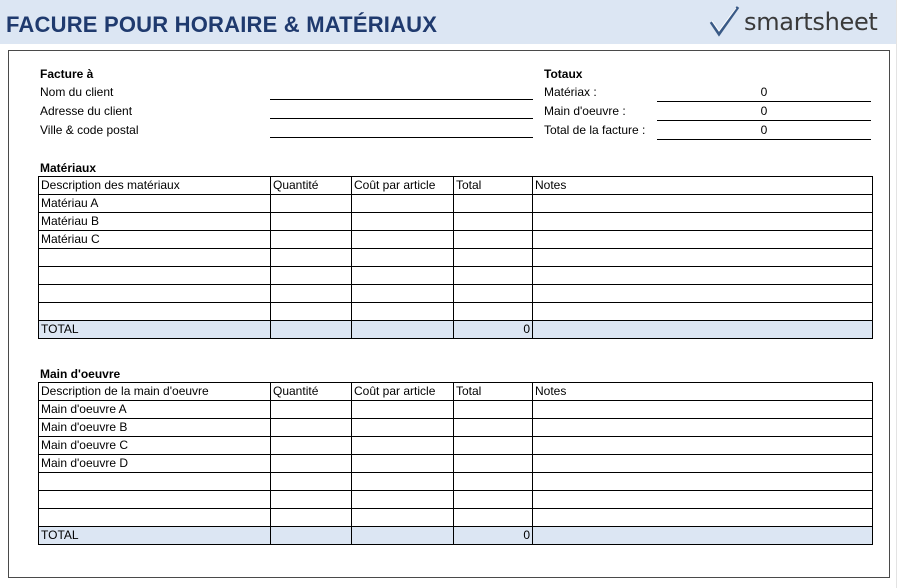 The width and height of the screenshot is (900, 588). Describe the element at coordinates (154, 203) in the screenshot. I see `row-description: Matériau A` at that location.